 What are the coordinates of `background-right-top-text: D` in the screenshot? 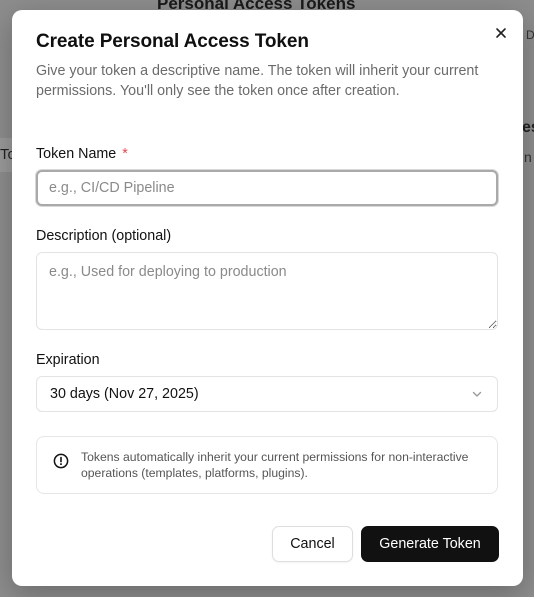 It's located at (530, 35).